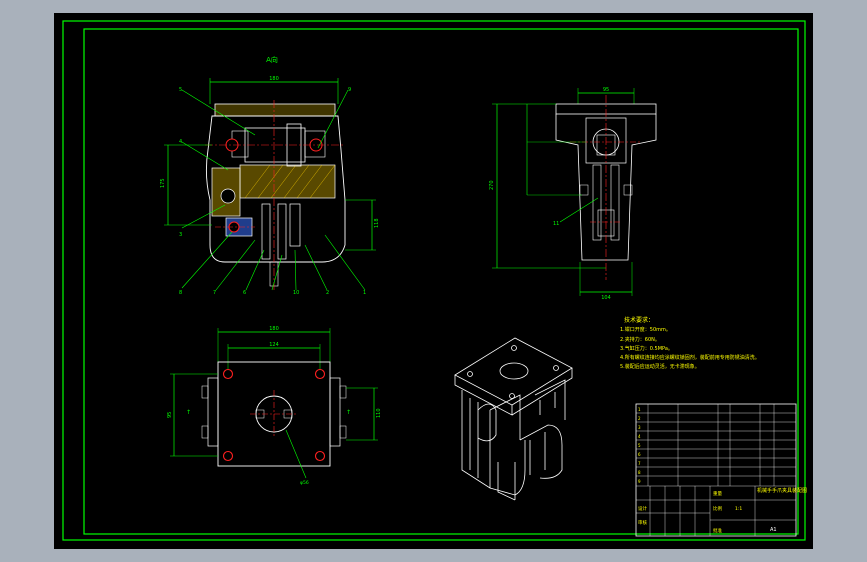 This screenshot has width=867, height=562. I want to click on svg-text: 3, so click(639, 427).